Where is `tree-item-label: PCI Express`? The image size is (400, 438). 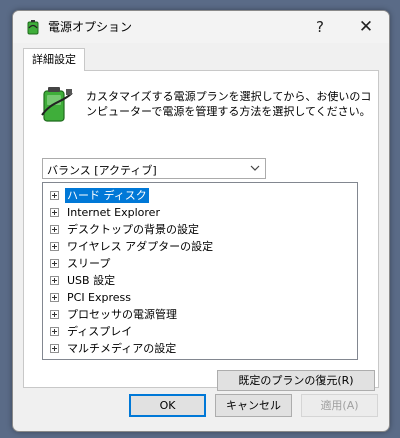
tree-item-label: PCI Express is located at coordinates (99, 297).